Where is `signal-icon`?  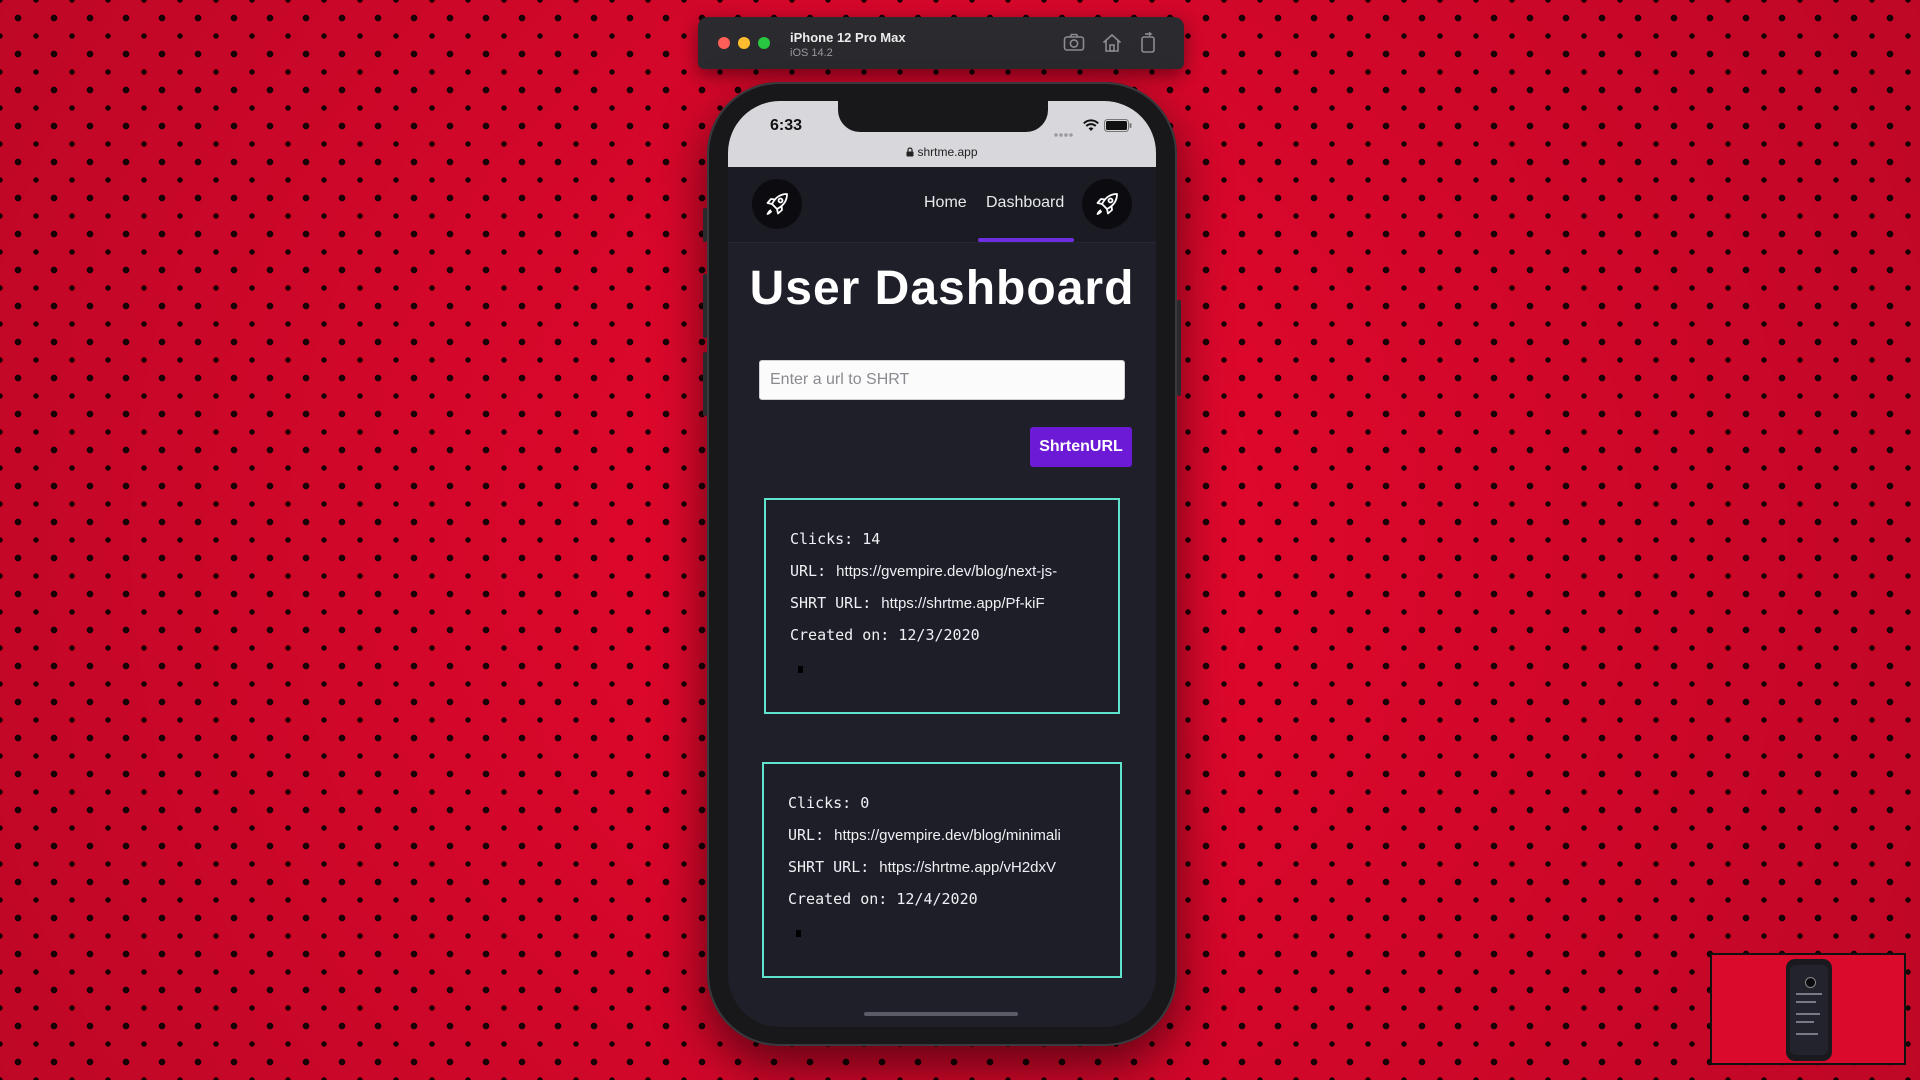
signal-icon is located at coordinates (1064, 134).